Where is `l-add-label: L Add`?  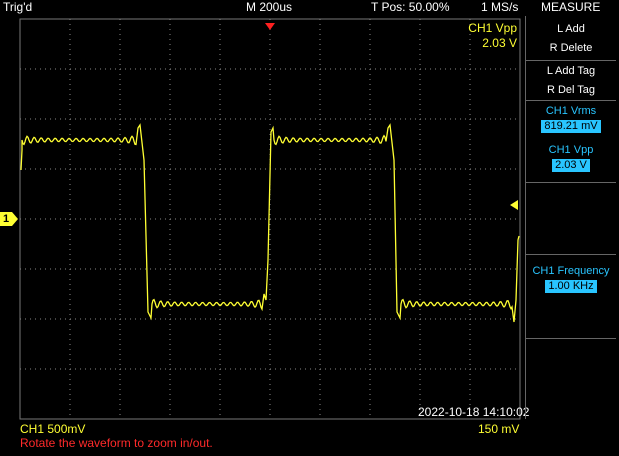 l-add-label: L Add is located at coordinates (571, 29).